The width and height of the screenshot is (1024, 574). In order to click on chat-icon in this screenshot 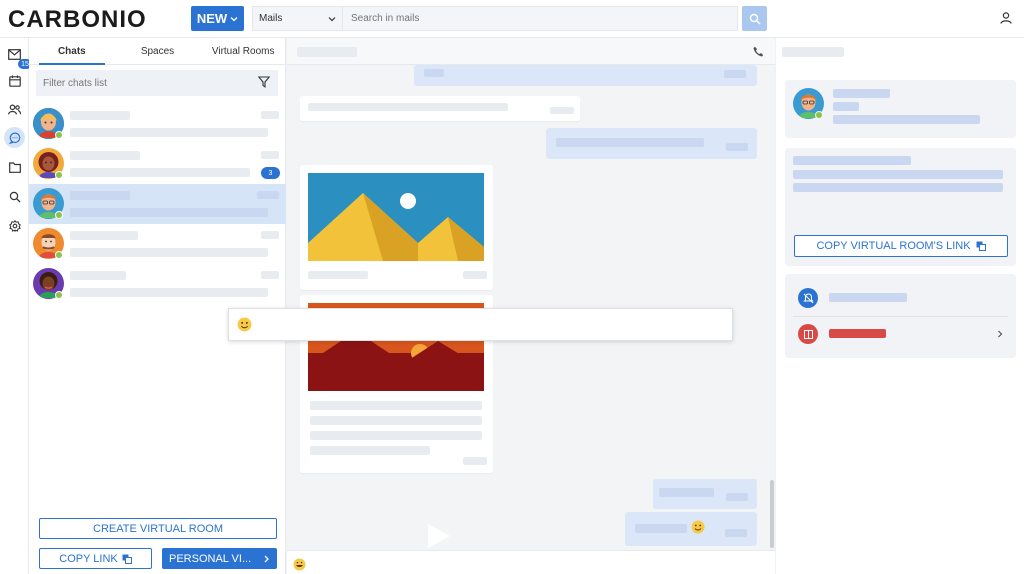, I will do `click(14, 138)`.